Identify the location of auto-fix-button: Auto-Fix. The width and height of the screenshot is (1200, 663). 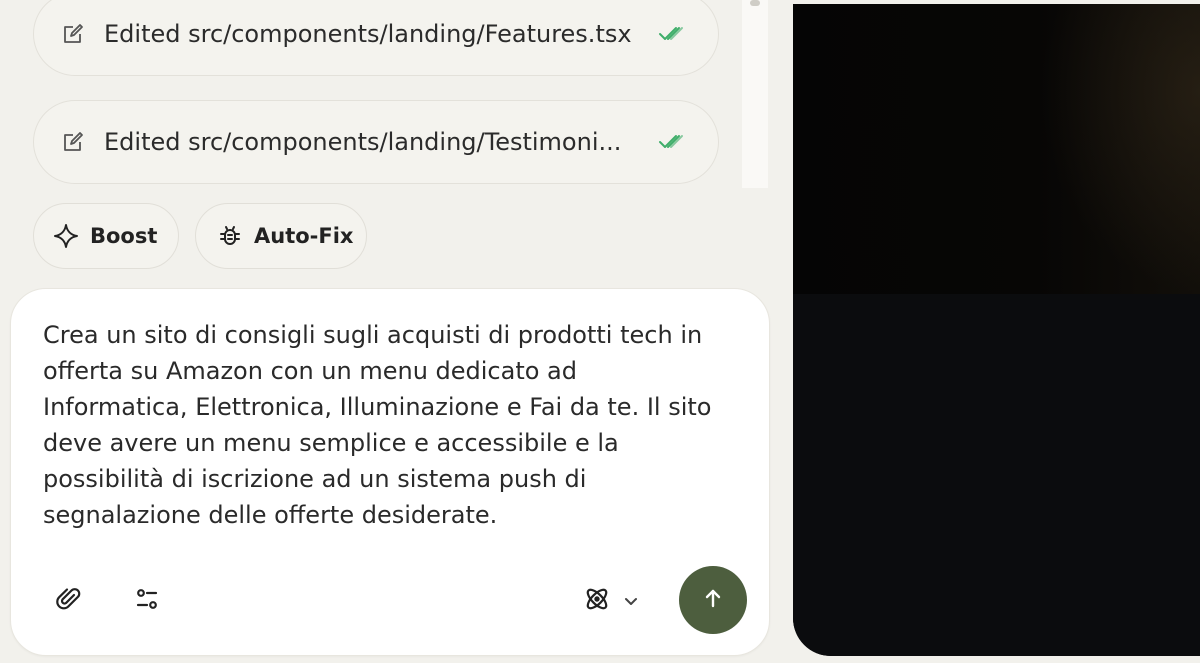
(281, 236).